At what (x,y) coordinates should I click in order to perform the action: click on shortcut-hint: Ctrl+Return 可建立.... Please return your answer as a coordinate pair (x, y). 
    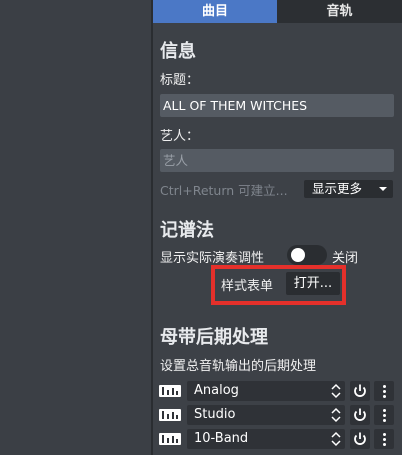
    Looking at the image, I should click on (224, 190).